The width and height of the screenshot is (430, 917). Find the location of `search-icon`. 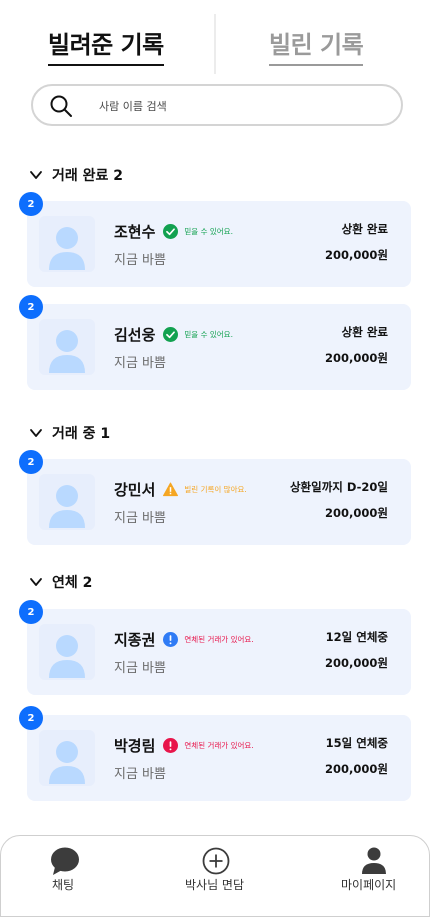

search-icon is located at coordinates (61, 106).